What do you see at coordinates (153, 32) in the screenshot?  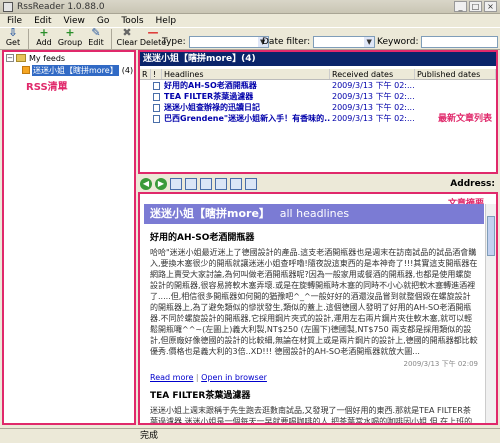 I see `delete-icon: —` at bounding box center [153, 32].